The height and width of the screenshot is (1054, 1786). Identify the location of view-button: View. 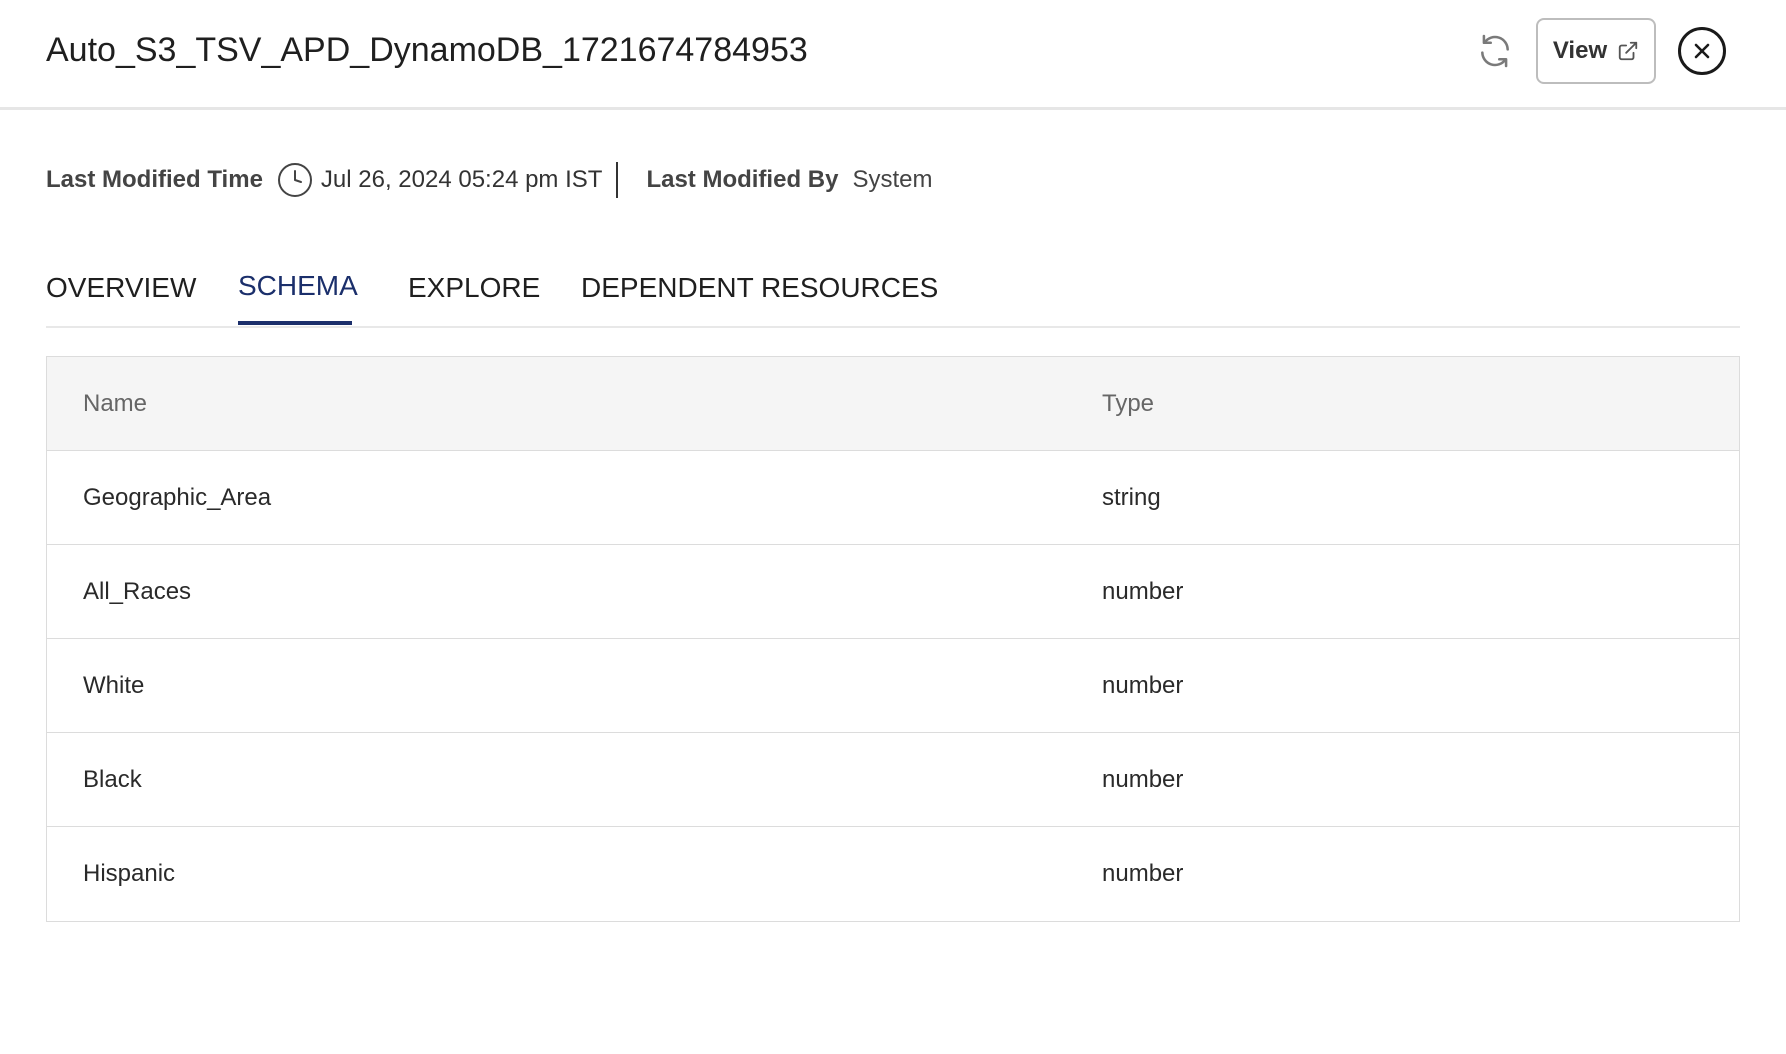
(1596, 51).